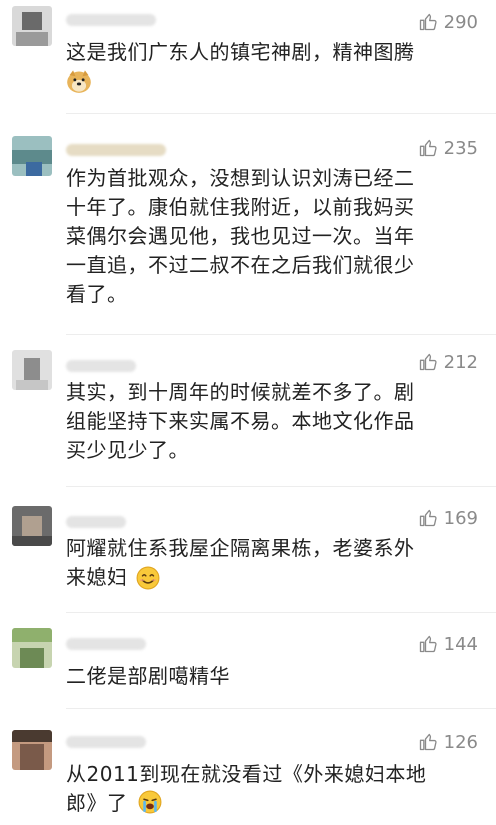 The height and width of the screenshot is (825, 496). Describe the element at coordinates (240, 562) in the screenshot. I see `comment-body: 阿耀就住系我屋企隔离果栋，老婆系外 来媳妇` at that location.